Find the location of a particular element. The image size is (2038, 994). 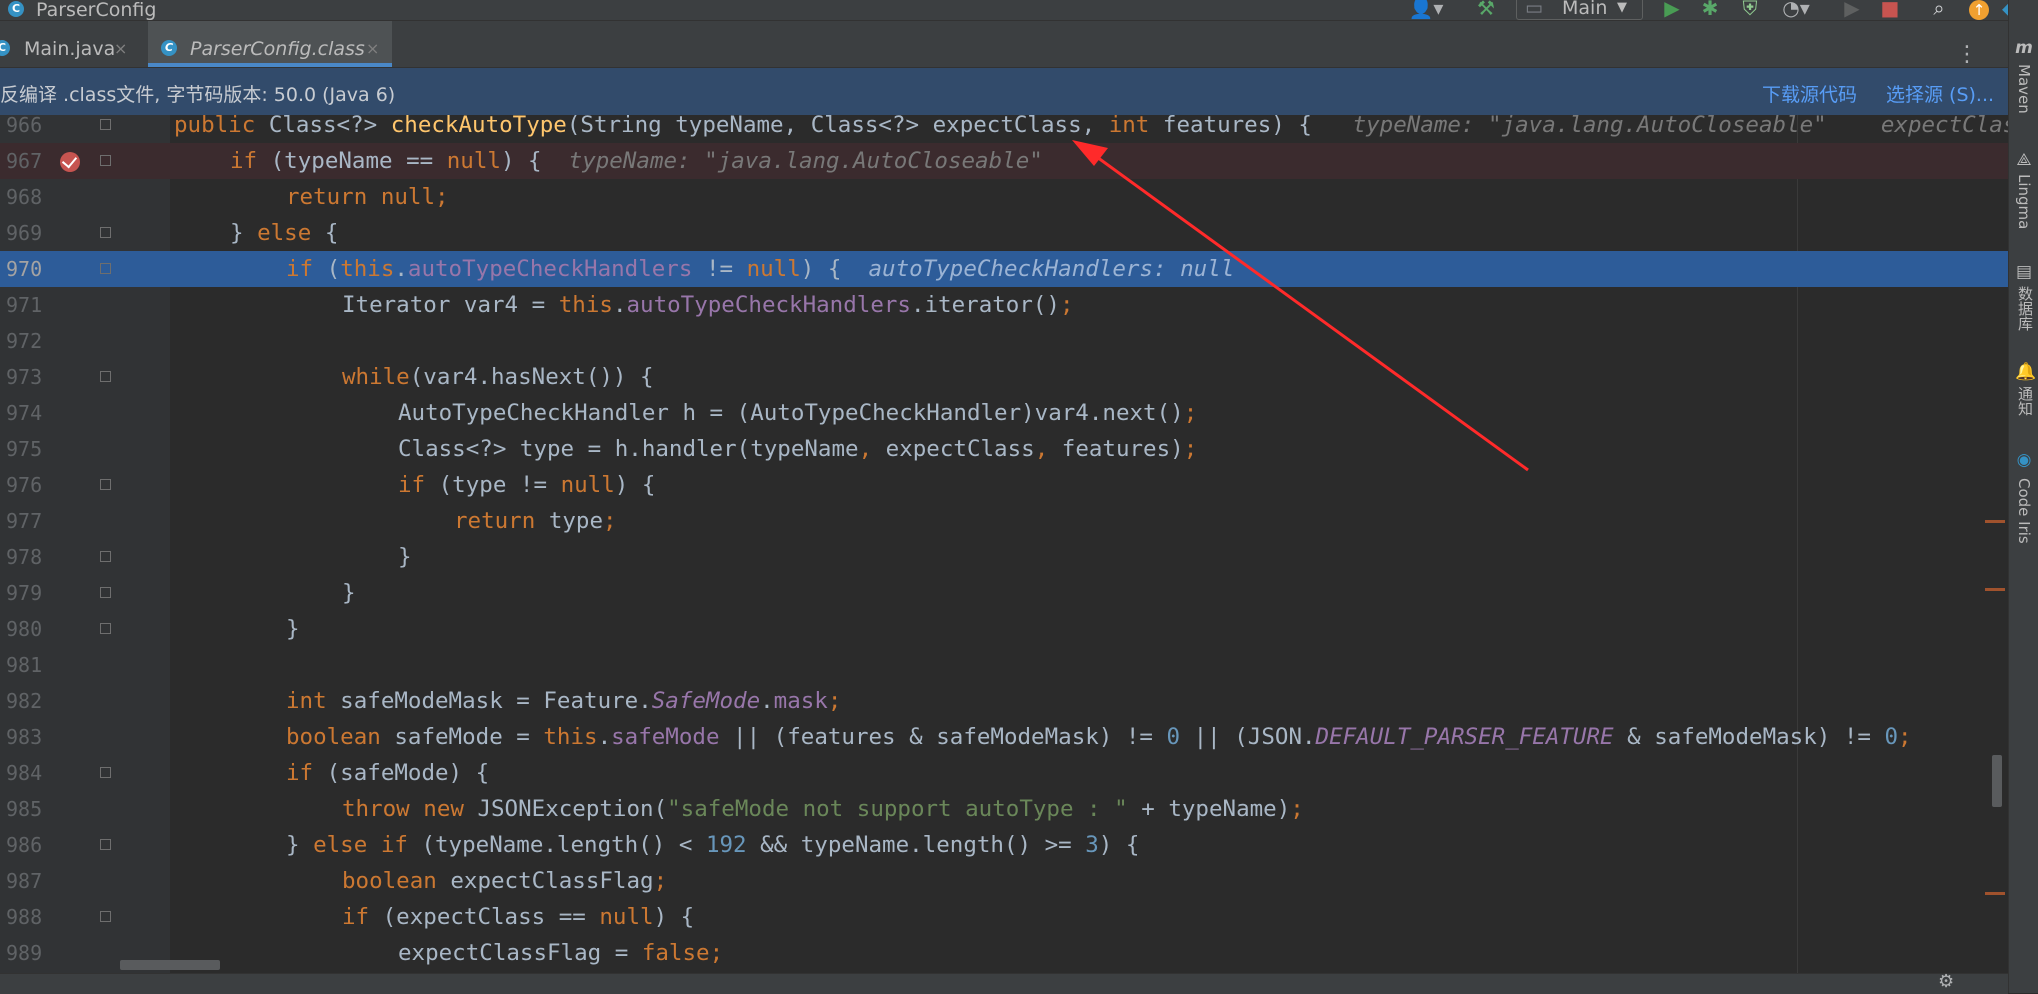

sidebar-item-notifications: 🔔 通知 is located at coordinates (2023, 397).